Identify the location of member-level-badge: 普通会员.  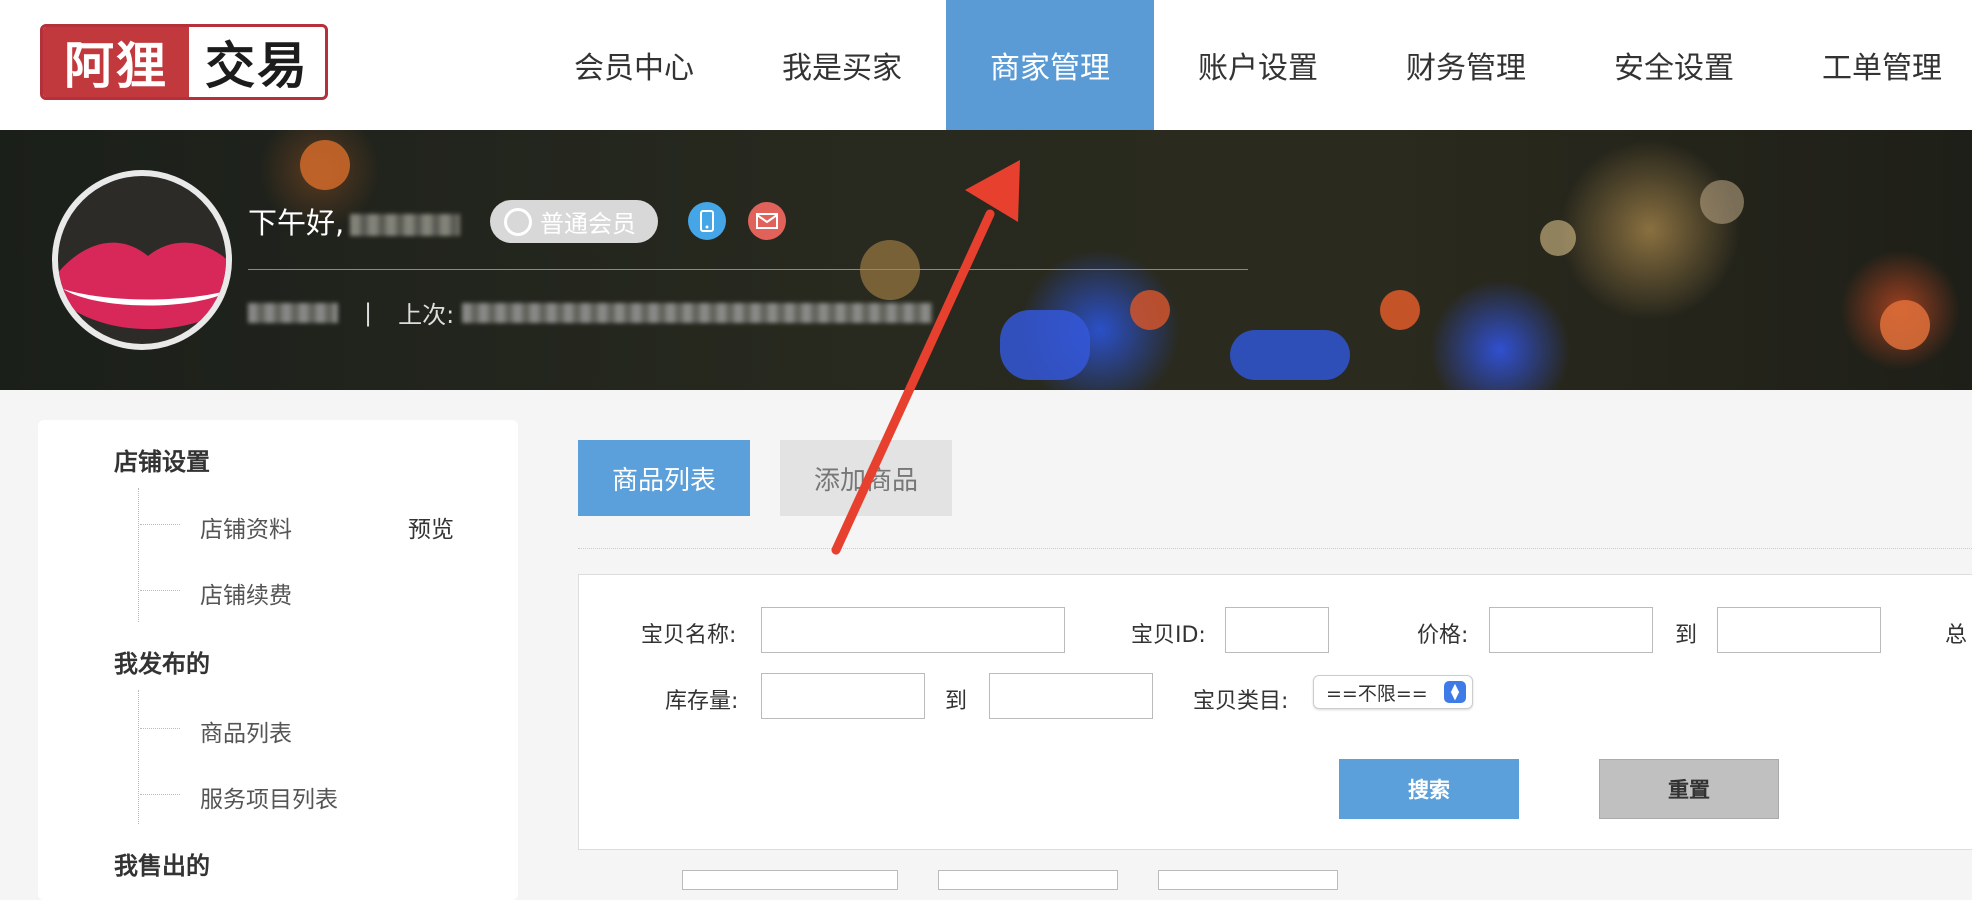
(574, 221).